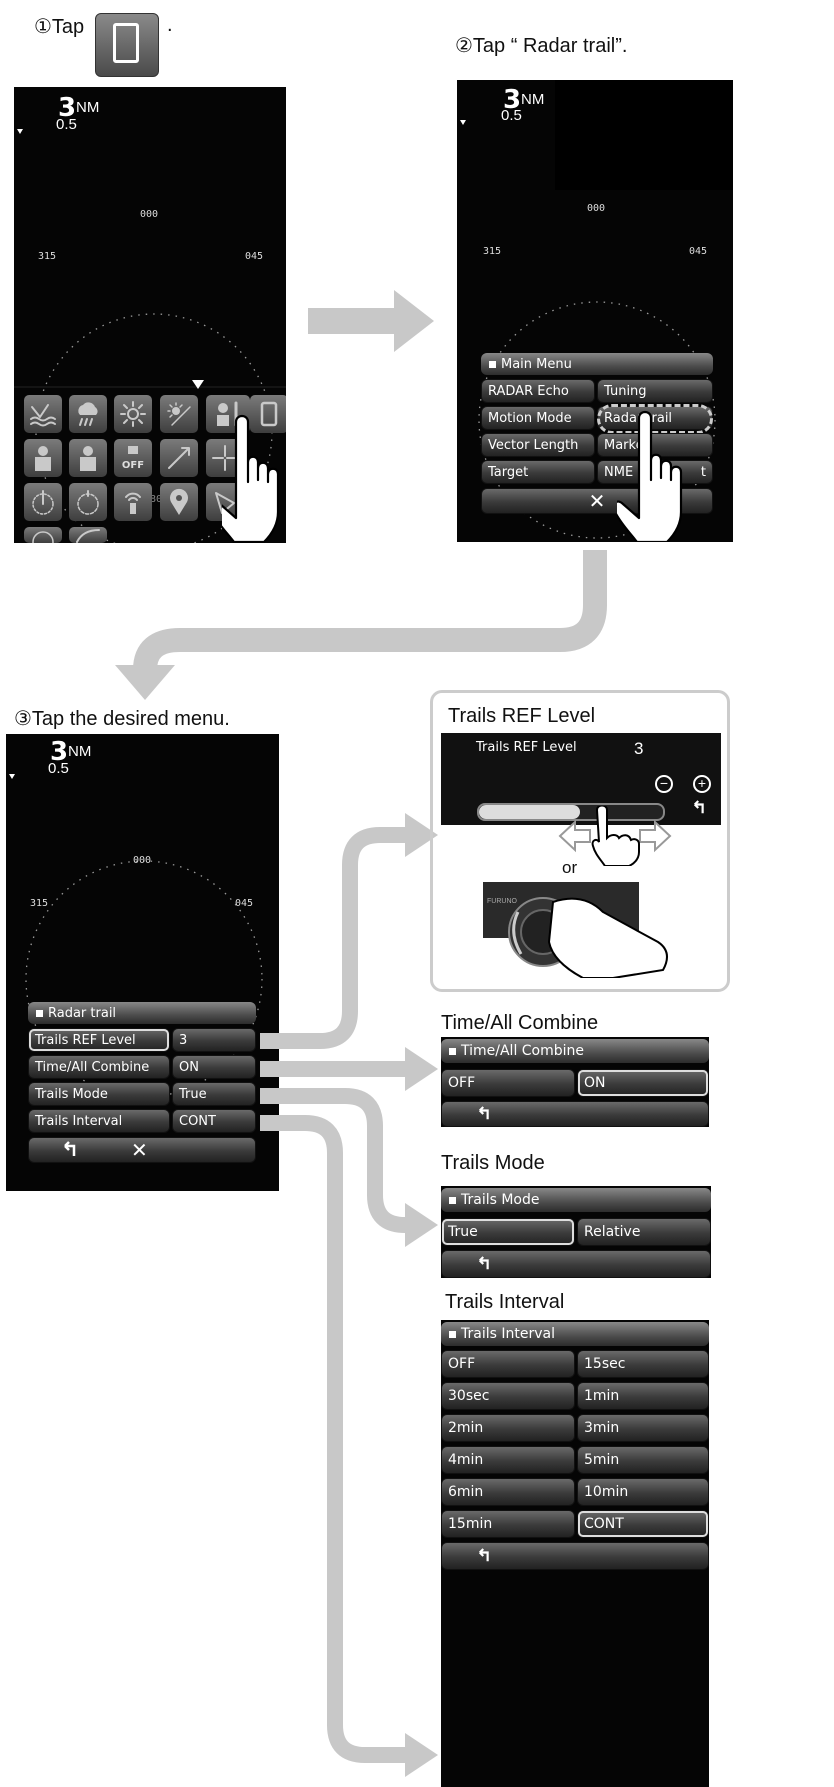 The image size is (834, 1787). I want to click on combine-footer, so click(575, 1114).